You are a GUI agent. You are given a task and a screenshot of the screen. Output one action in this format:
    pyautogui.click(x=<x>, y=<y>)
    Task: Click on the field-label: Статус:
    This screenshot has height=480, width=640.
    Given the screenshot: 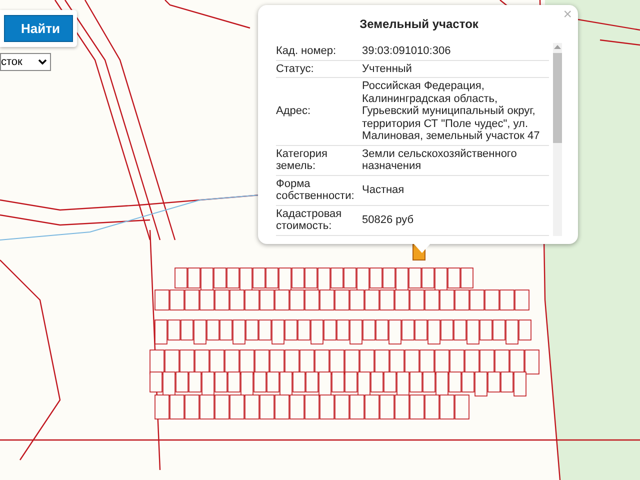 What is the action you would take?
    pyautogui.click(x=319, y=69)
    